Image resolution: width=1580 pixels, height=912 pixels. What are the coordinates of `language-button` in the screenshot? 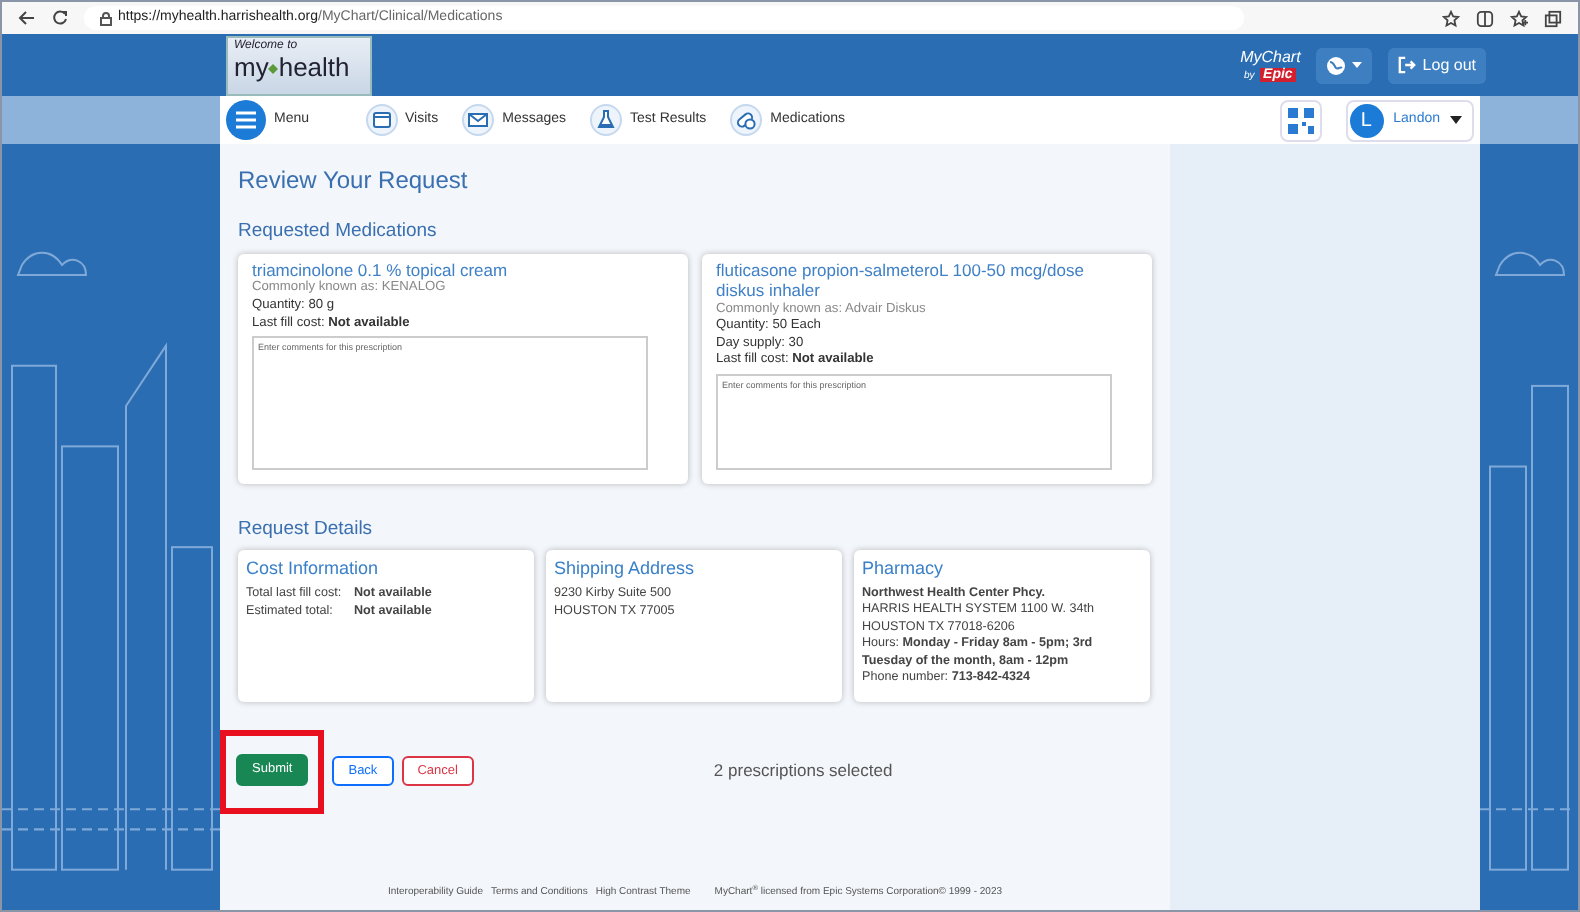 It's located at (1344, 65).